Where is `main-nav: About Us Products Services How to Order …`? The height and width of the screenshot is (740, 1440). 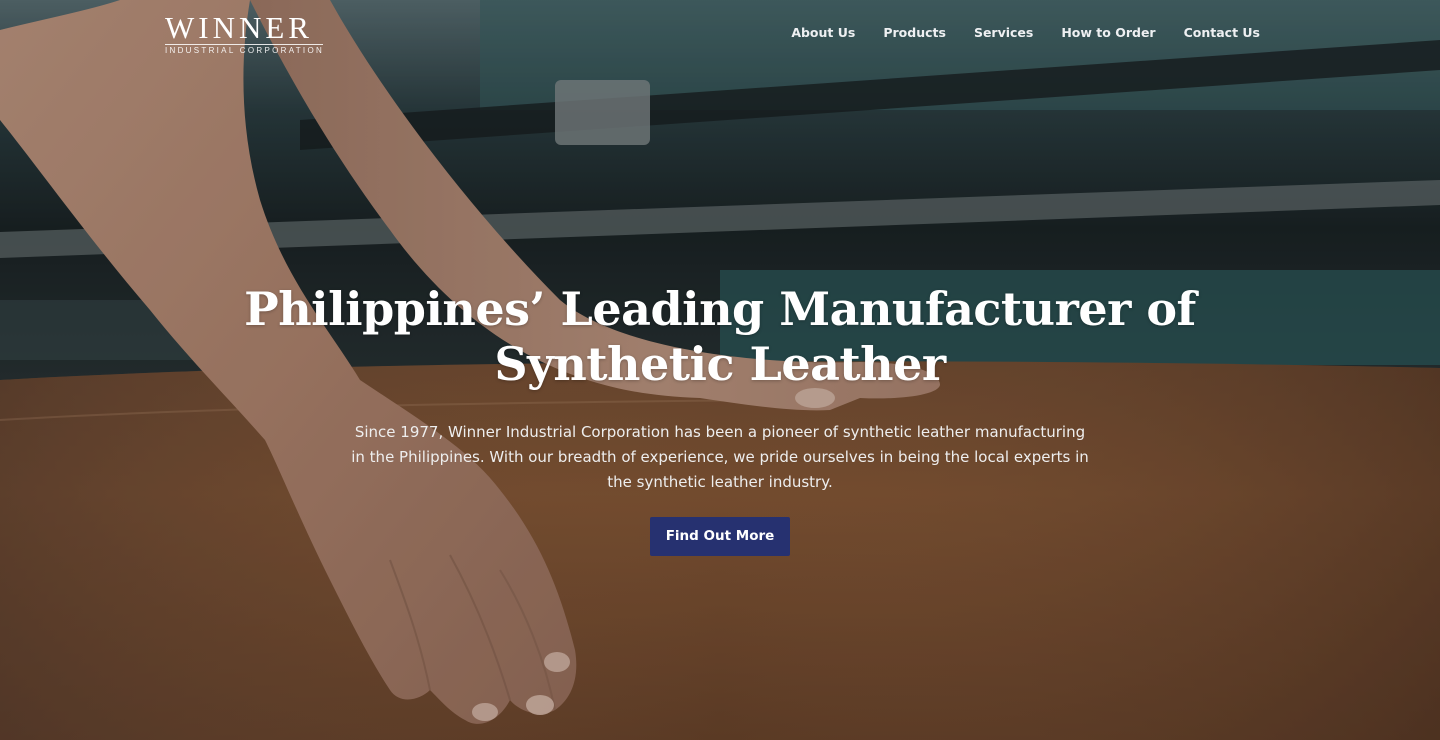 main-nav: About Us Products Services How to Order … is located at coordinates (1011, 33).